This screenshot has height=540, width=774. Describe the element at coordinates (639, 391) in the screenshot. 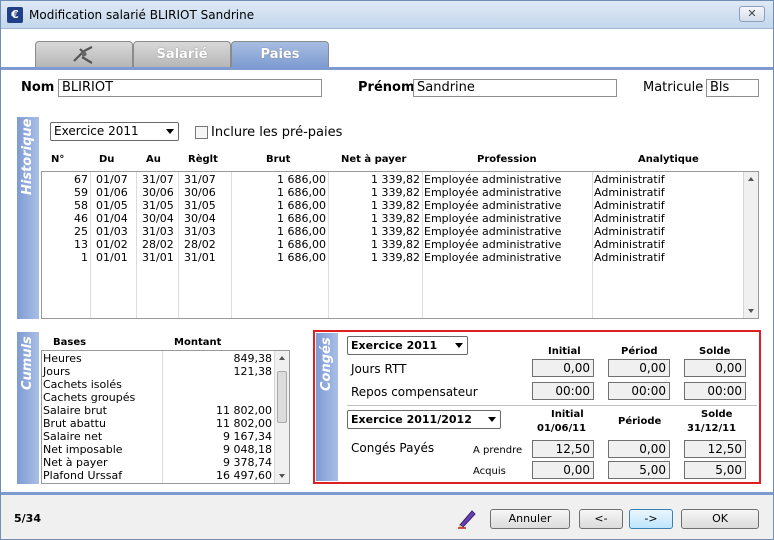

I see `repos-periode: 00:00` at that location.